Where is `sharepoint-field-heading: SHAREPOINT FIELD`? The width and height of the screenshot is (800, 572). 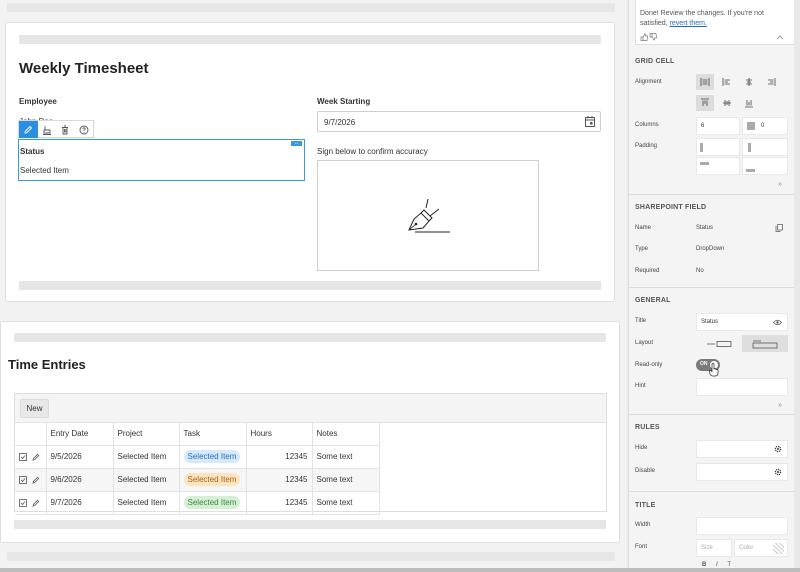
sharepoint-field-heading: SHAREPOINT FIELD is located at coordinates (671, 207).